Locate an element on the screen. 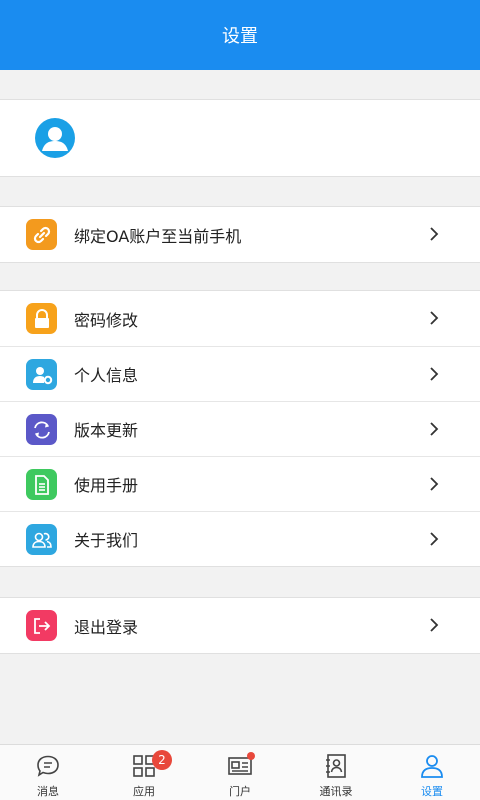 The image size is (480, 800). tab-label: 消息 is located at coordinates (48, 791).